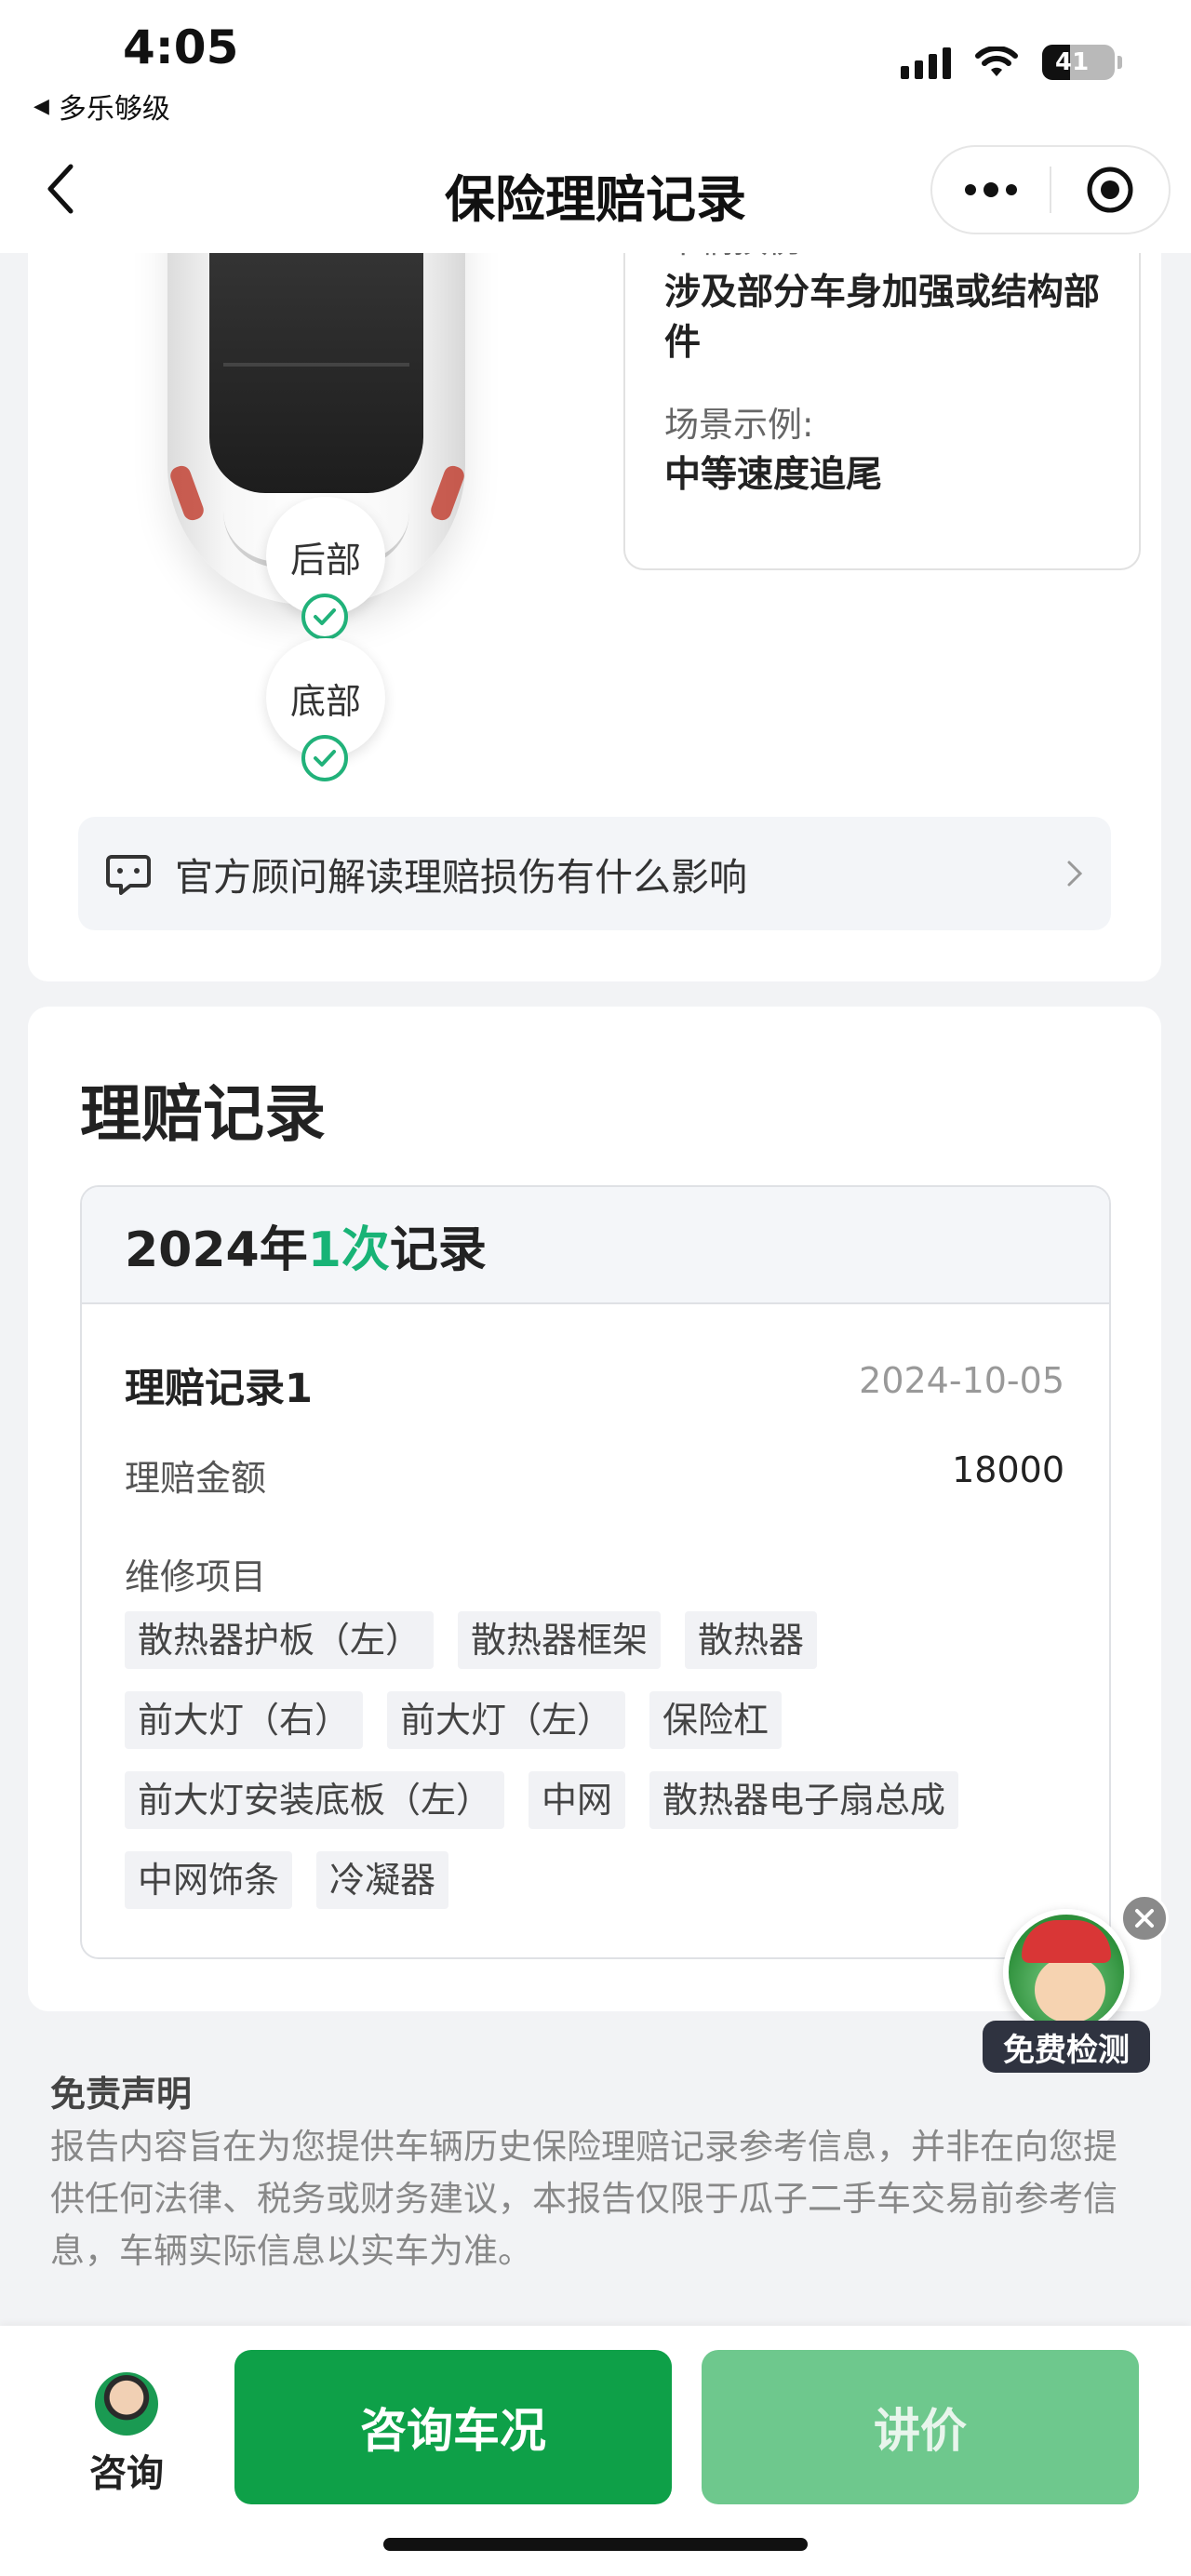 The image size is (1191, 2576). Describe the element at coordinates (126, 2404) in the screenshot. I see `advisor-avatar` at that location.